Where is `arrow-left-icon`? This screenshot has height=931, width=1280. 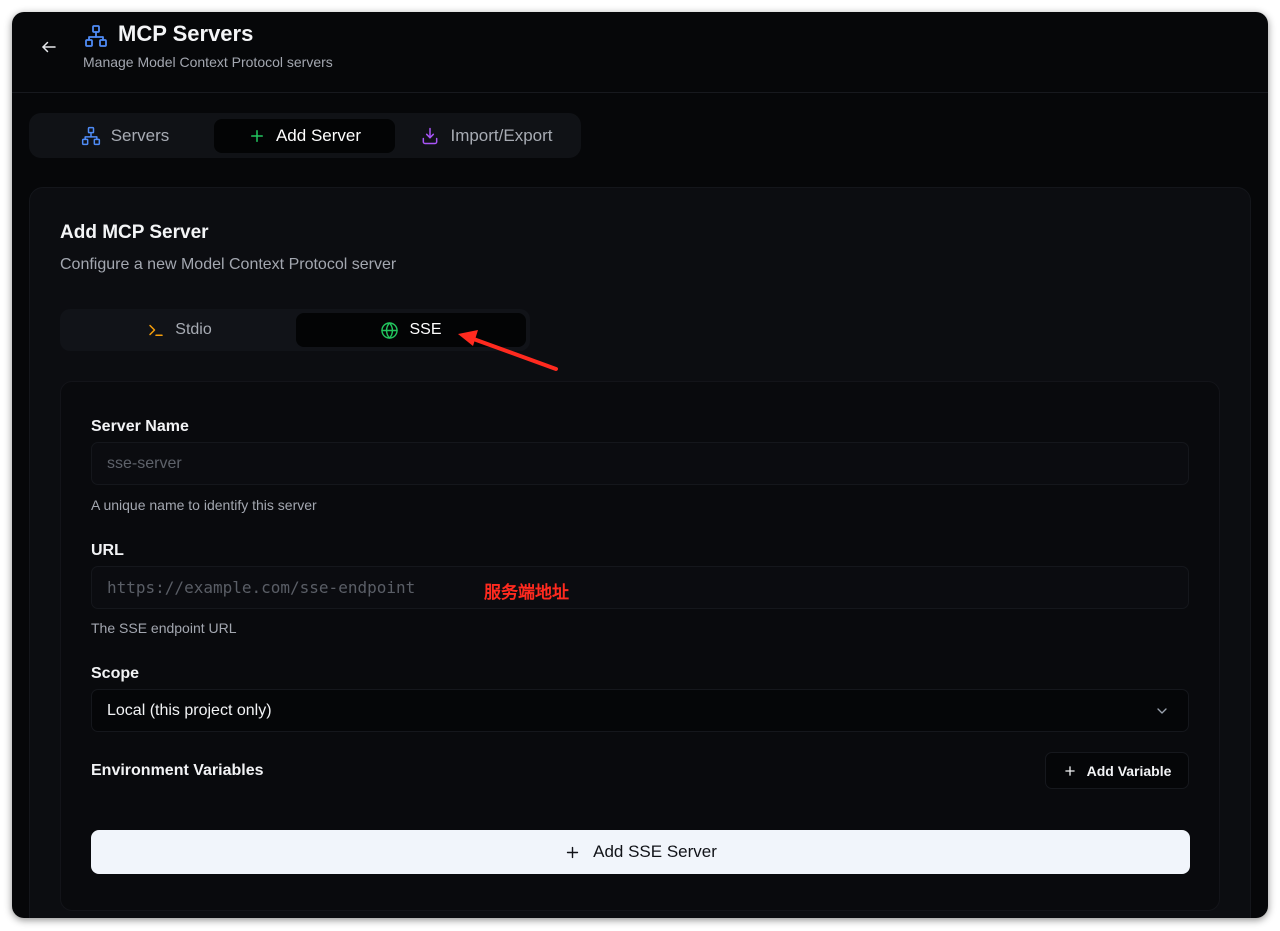 arrow-left-icon is located at coordinates (49, 47).